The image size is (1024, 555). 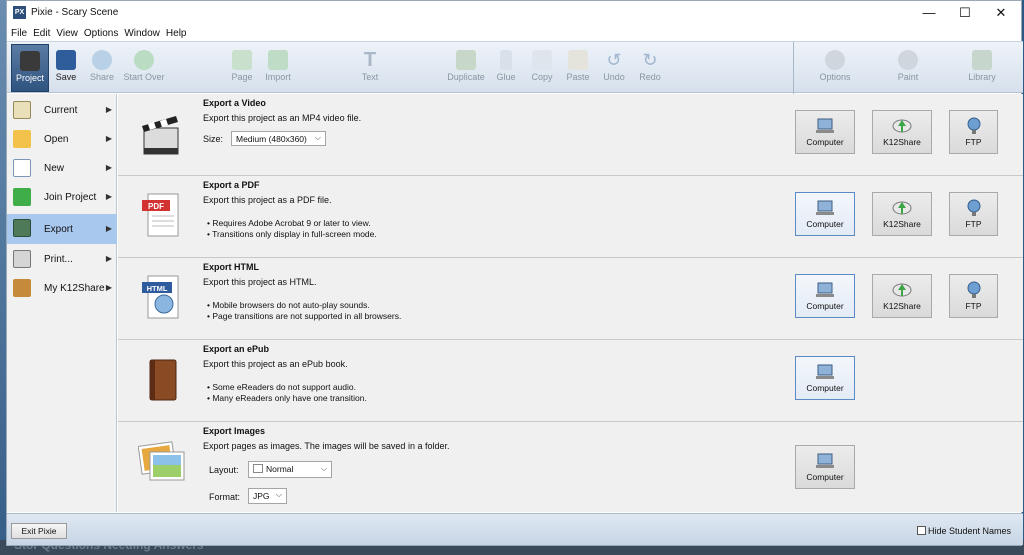 I want to click on pdf-badge-text: PDF, so click(x=156, y=206).